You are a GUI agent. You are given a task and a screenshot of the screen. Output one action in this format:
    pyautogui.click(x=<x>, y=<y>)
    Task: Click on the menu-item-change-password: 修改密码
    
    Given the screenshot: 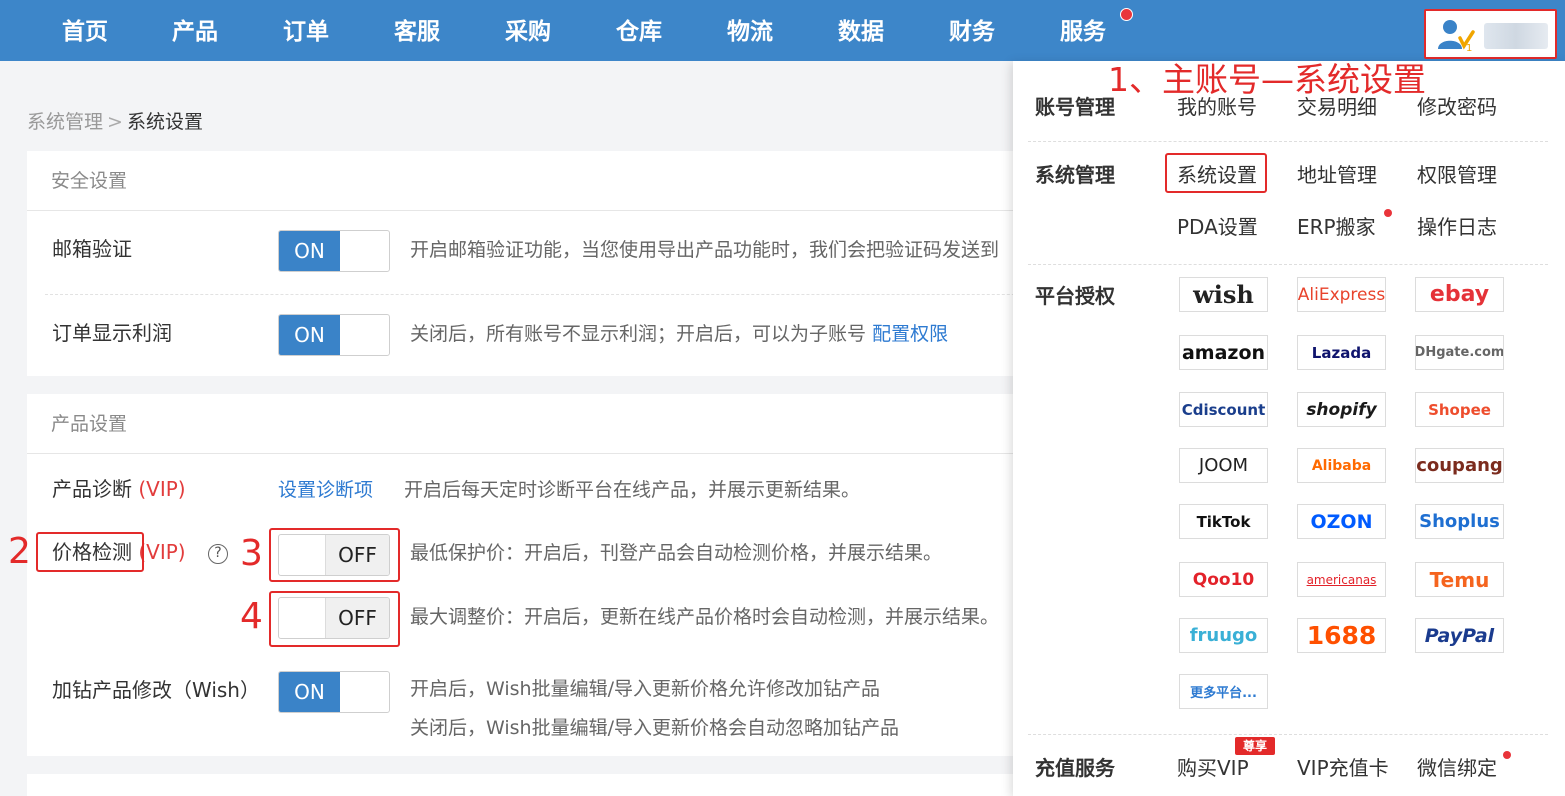 What is the action you would take?
    pyautogui.click(x=1457, y=107)
    